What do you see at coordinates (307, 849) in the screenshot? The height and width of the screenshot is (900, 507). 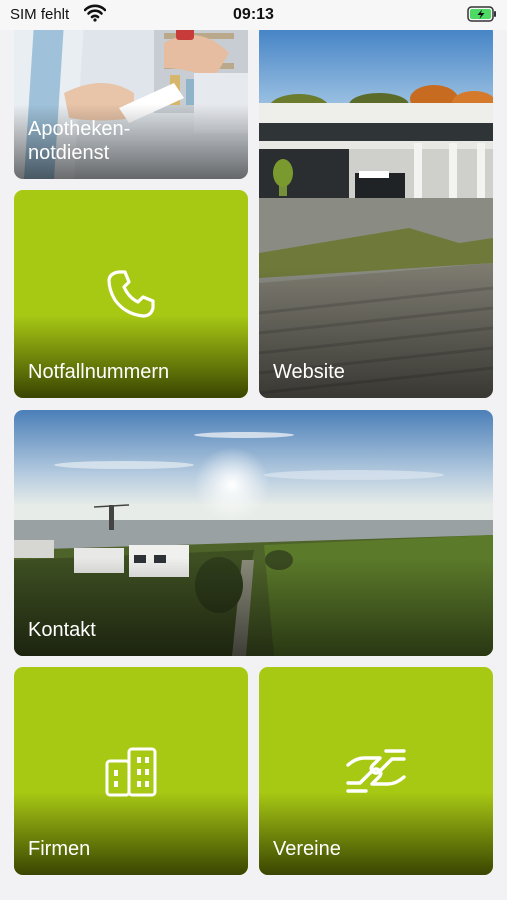 I see `tile-label: Vereine` at bounding box center [307, 849].